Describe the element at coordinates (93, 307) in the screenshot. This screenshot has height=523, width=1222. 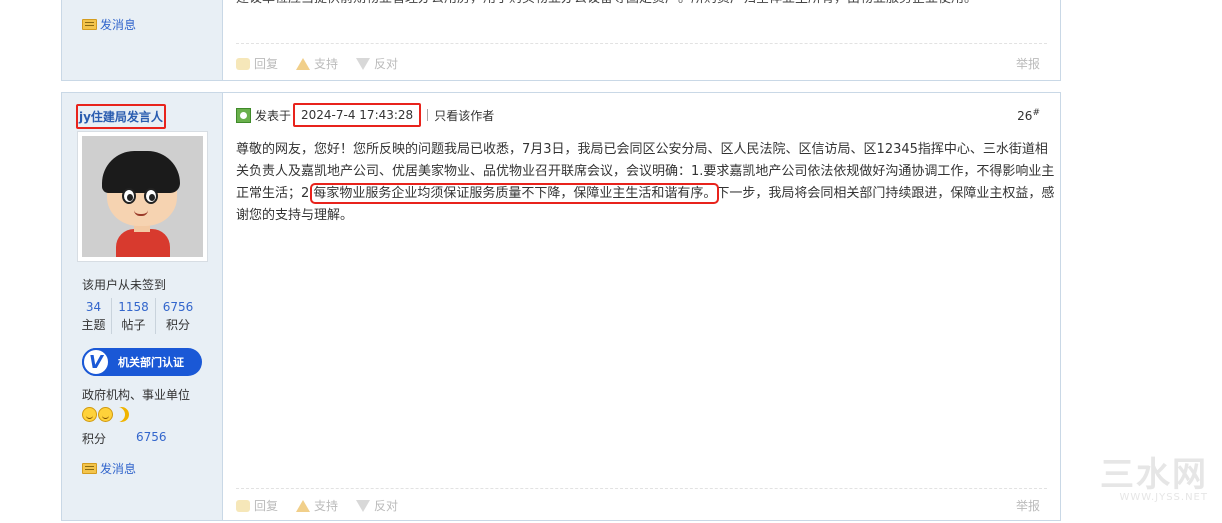
I see `stat-value: 34` at that location.